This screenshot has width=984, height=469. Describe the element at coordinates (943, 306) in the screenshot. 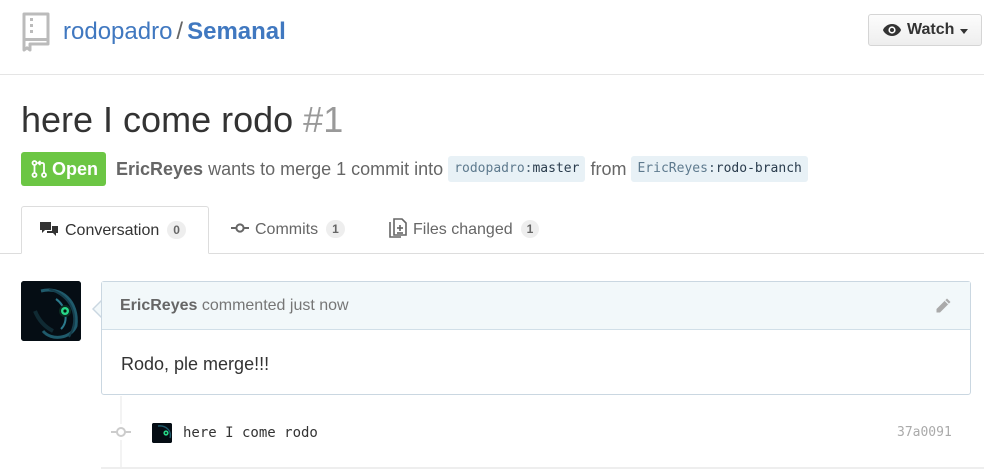

I see `pencil-icon` at that location.